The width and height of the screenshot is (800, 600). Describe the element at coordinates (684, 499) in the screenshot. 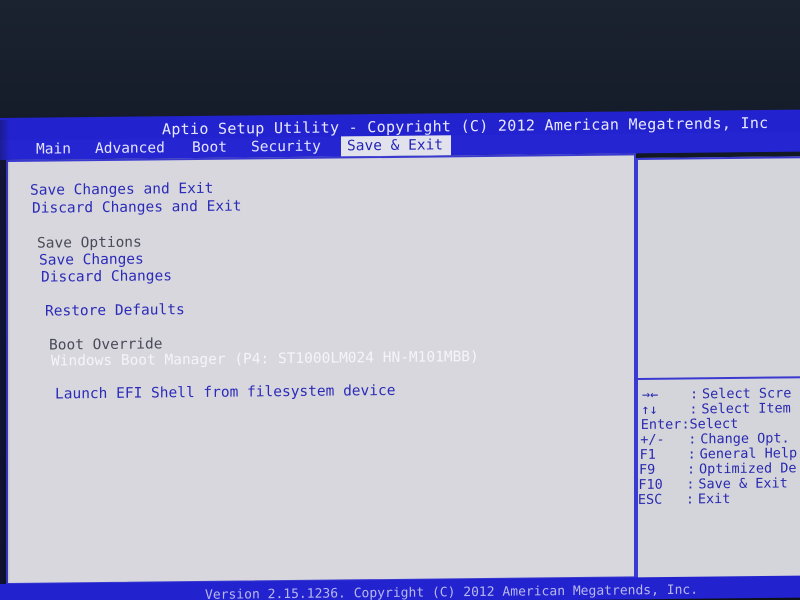

I see `help-line: ESC: Exit` at that location.